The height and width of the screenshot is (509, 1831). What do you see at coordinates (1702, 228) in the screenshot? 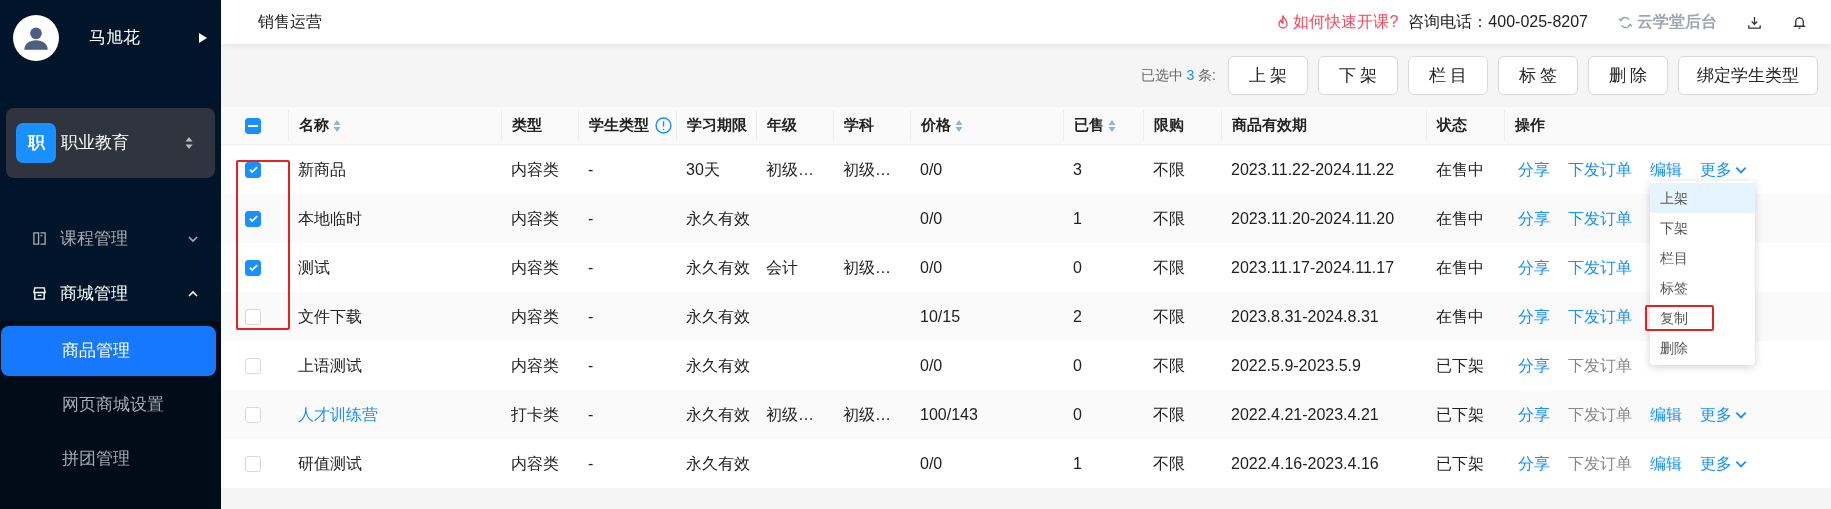
I see `menu-option: 下架` at bounding box center [1702, 228].